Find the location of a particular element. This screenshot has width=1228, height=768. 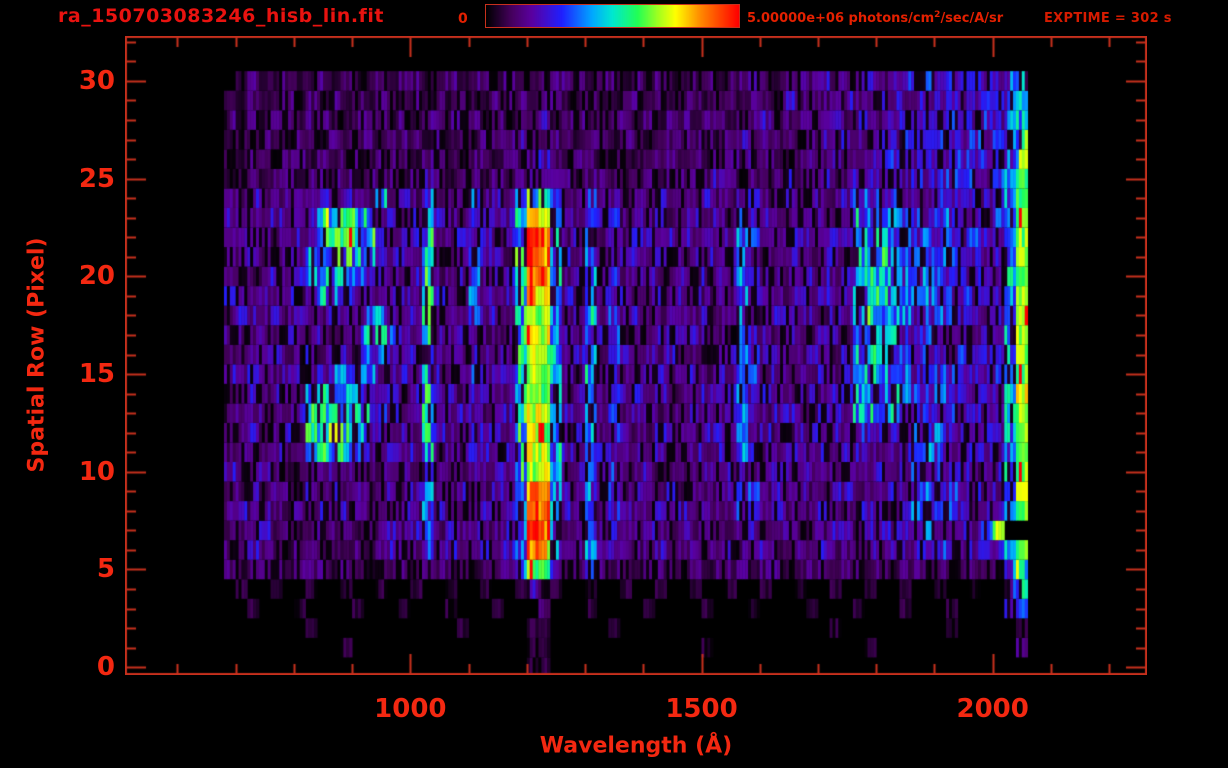

y-tick-label: 15 is located at coordinates (96, 374).